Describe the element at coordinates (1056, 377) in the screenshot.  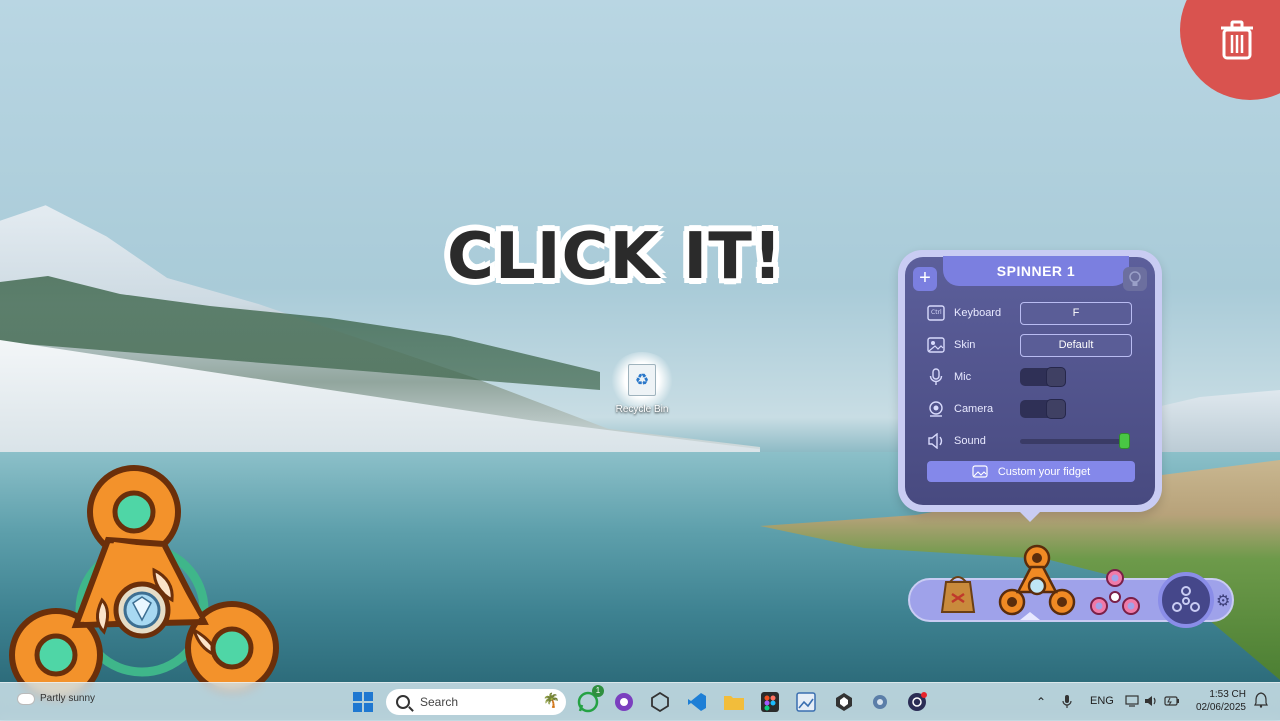
I see `mic-toggle-knob` at that location.